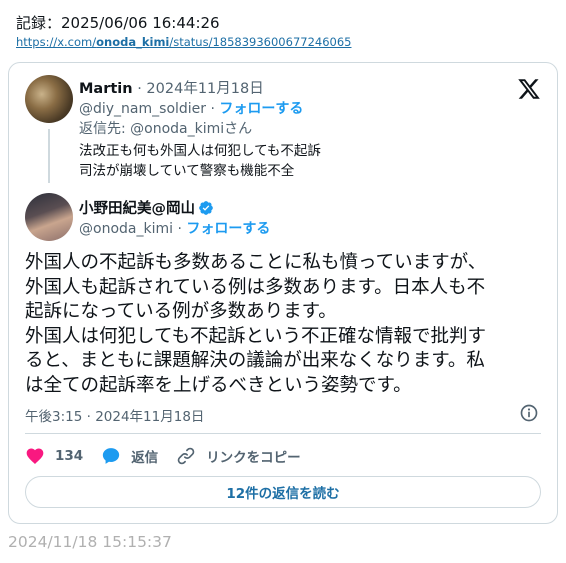 The image size is (566, 563). I want to click on main-tweet-line: 外国人は何犯しても不起訴という不正確な情報で批判す, so click(256, 336).